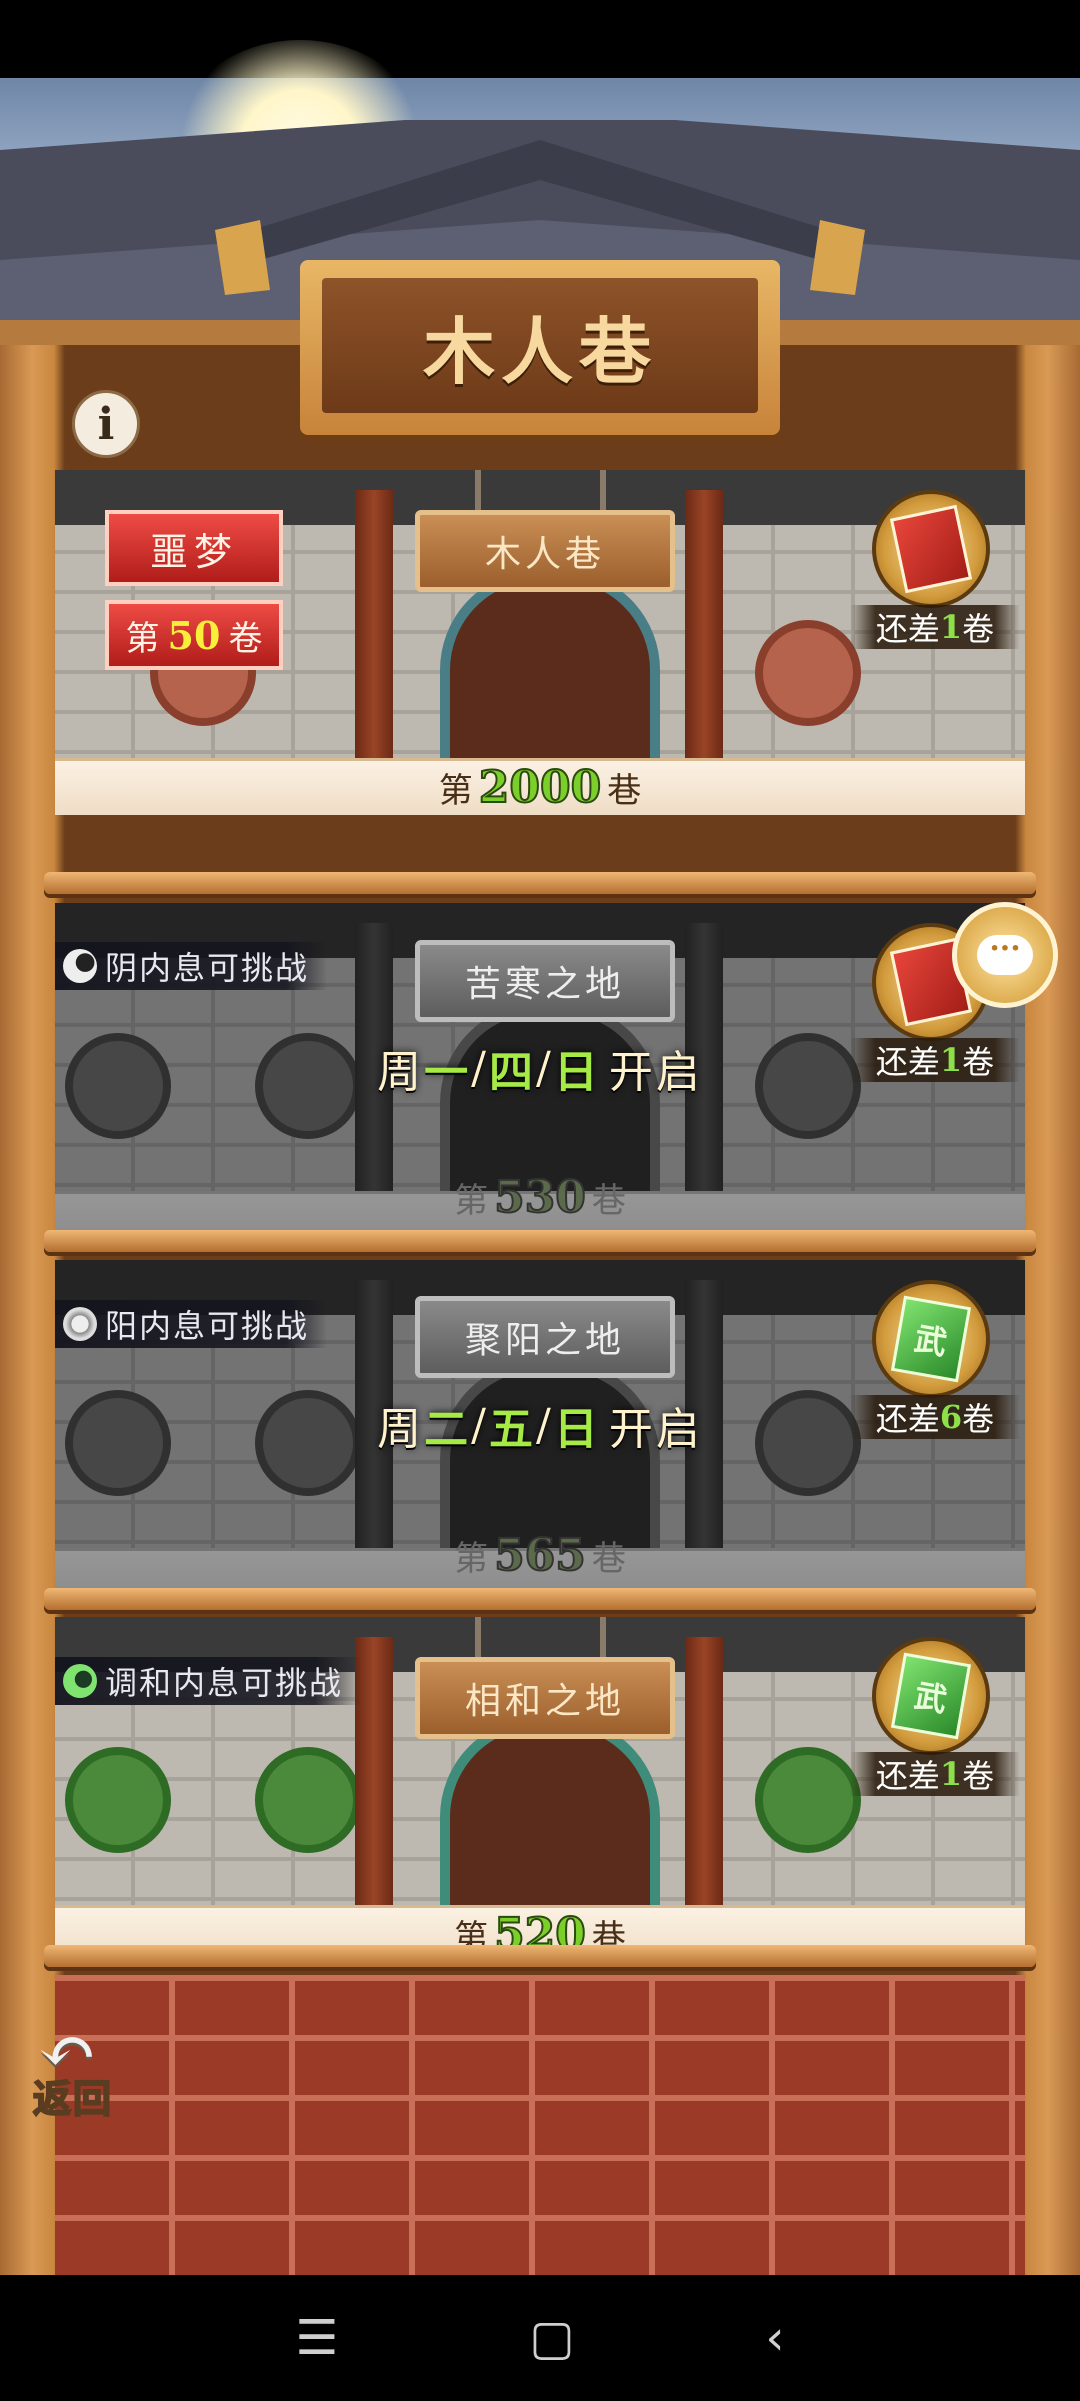 This screenshot has height=2401, width=1080. Describe the element at coordinates (73, 2098) in the screenshot. I see `back-label: 返回` at that location.